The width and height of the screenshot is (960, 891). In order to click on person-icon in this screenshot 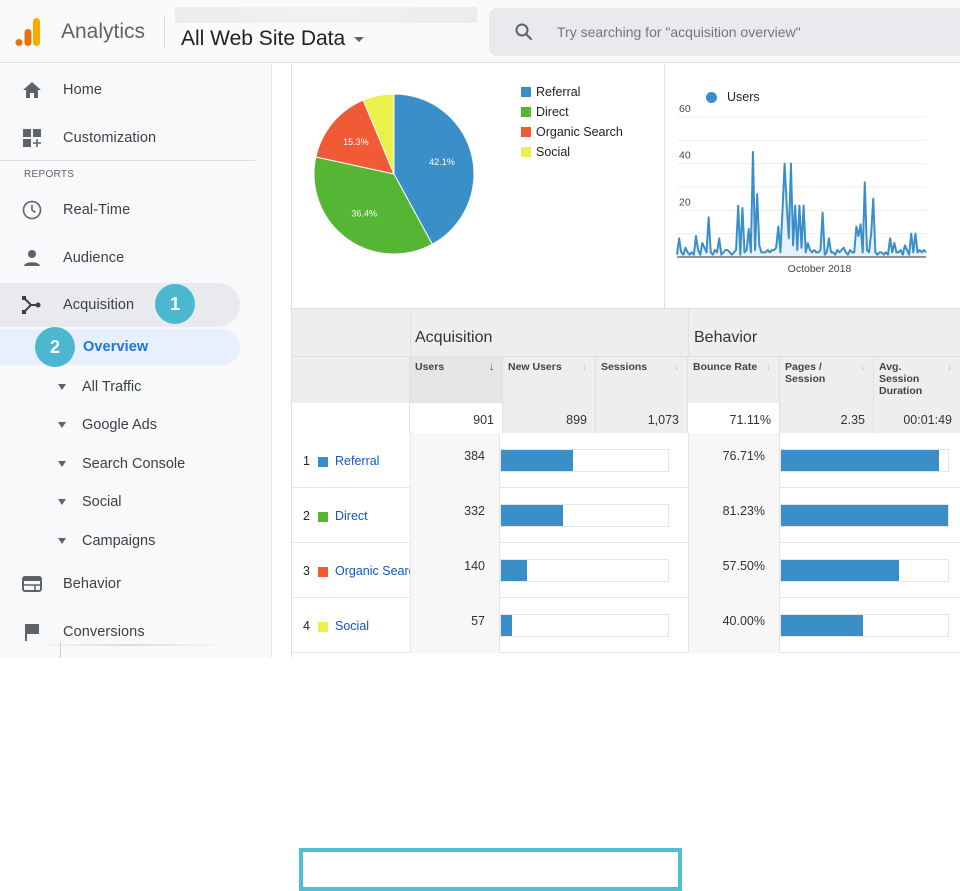, I will do `click(32, 258)`.